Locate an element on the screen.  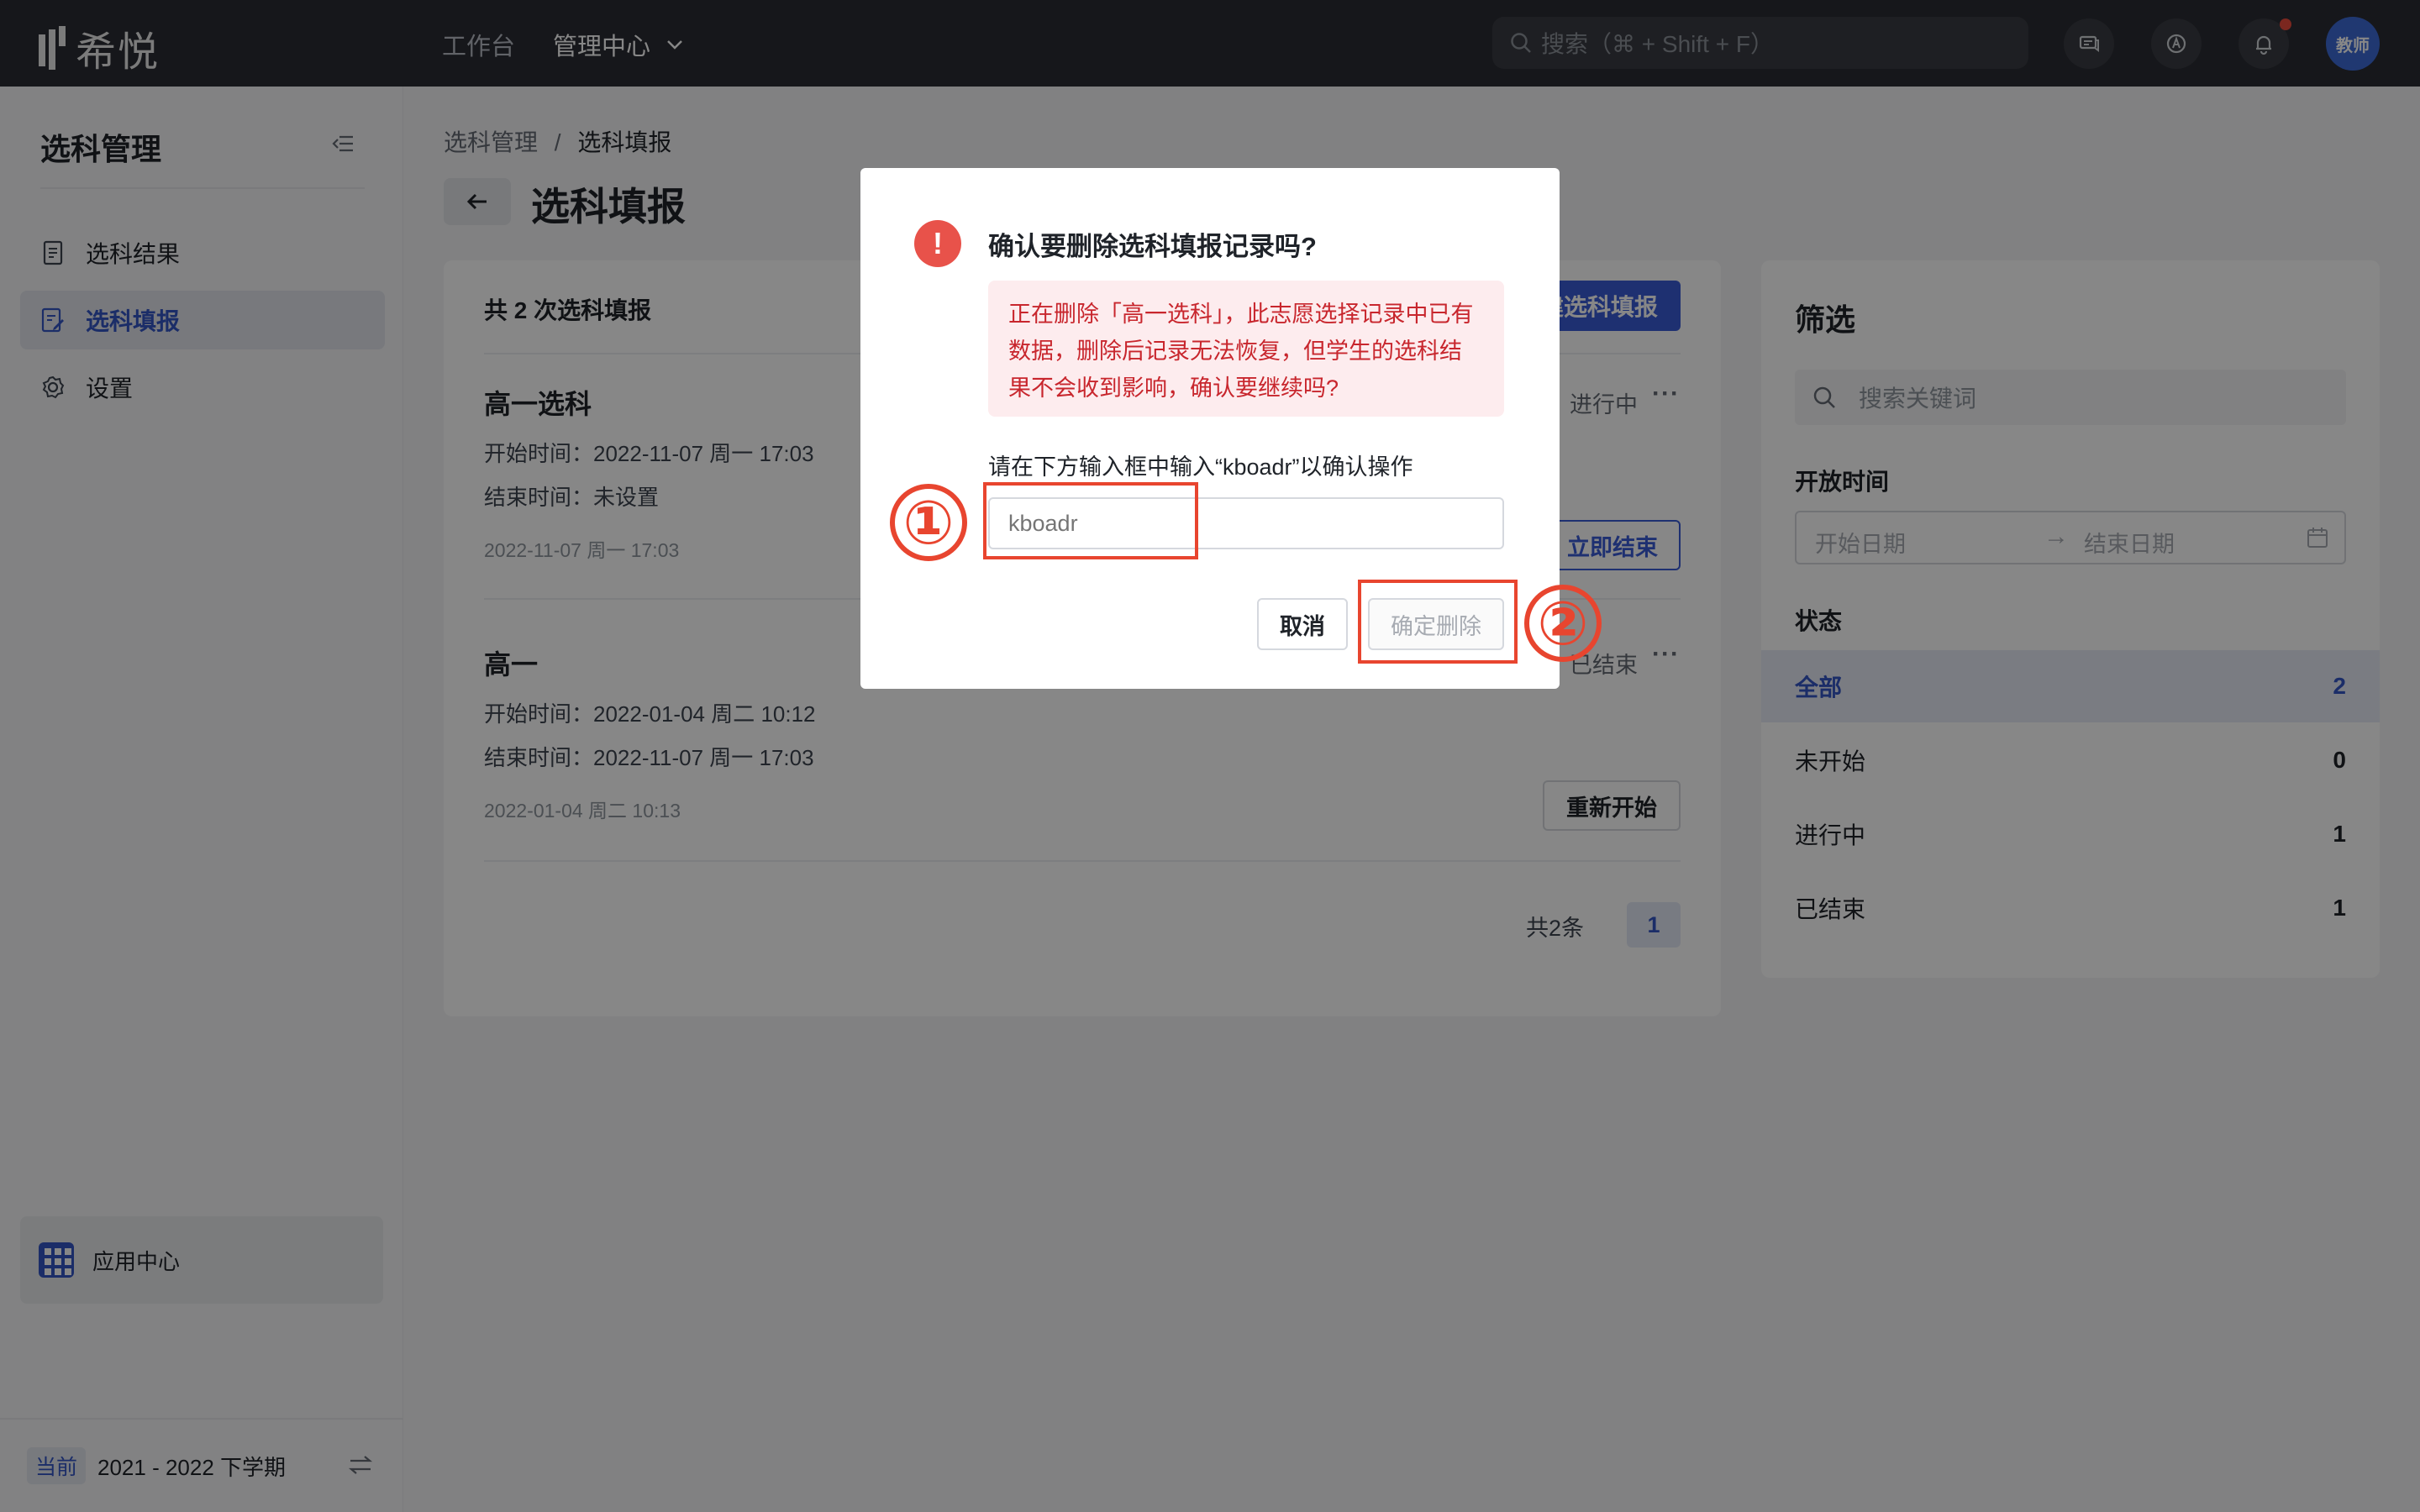
confirm-hint: 请在下方输入框中输入“kboadr”以确认操作 is located at coordinates (1200, 467).